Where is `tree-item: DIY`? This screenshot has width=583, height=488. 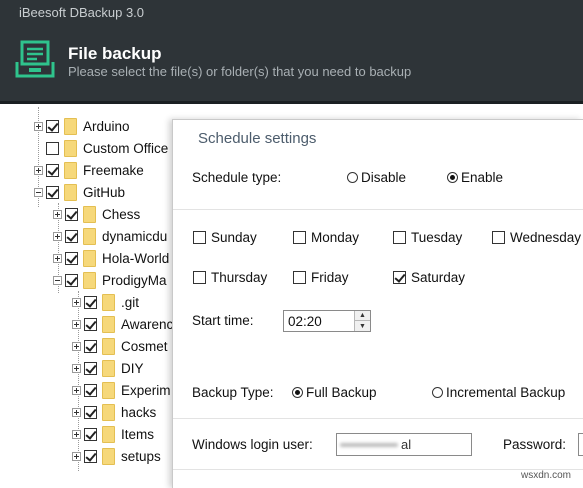 tree-item: DIY is located at coordinates (108, 368).